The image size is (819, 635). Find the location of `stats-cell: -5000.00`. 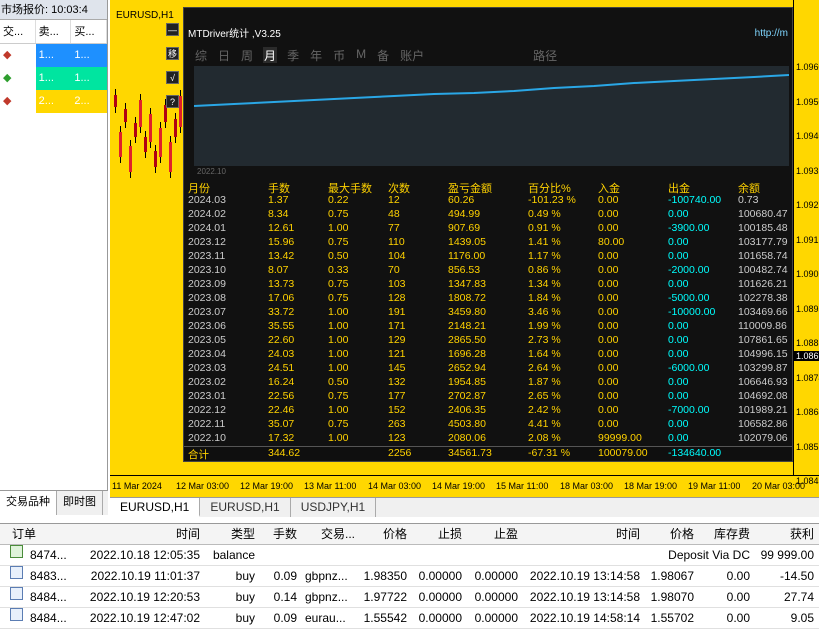

stats-cell: -5000.00 is located at coordinates (689, 298).